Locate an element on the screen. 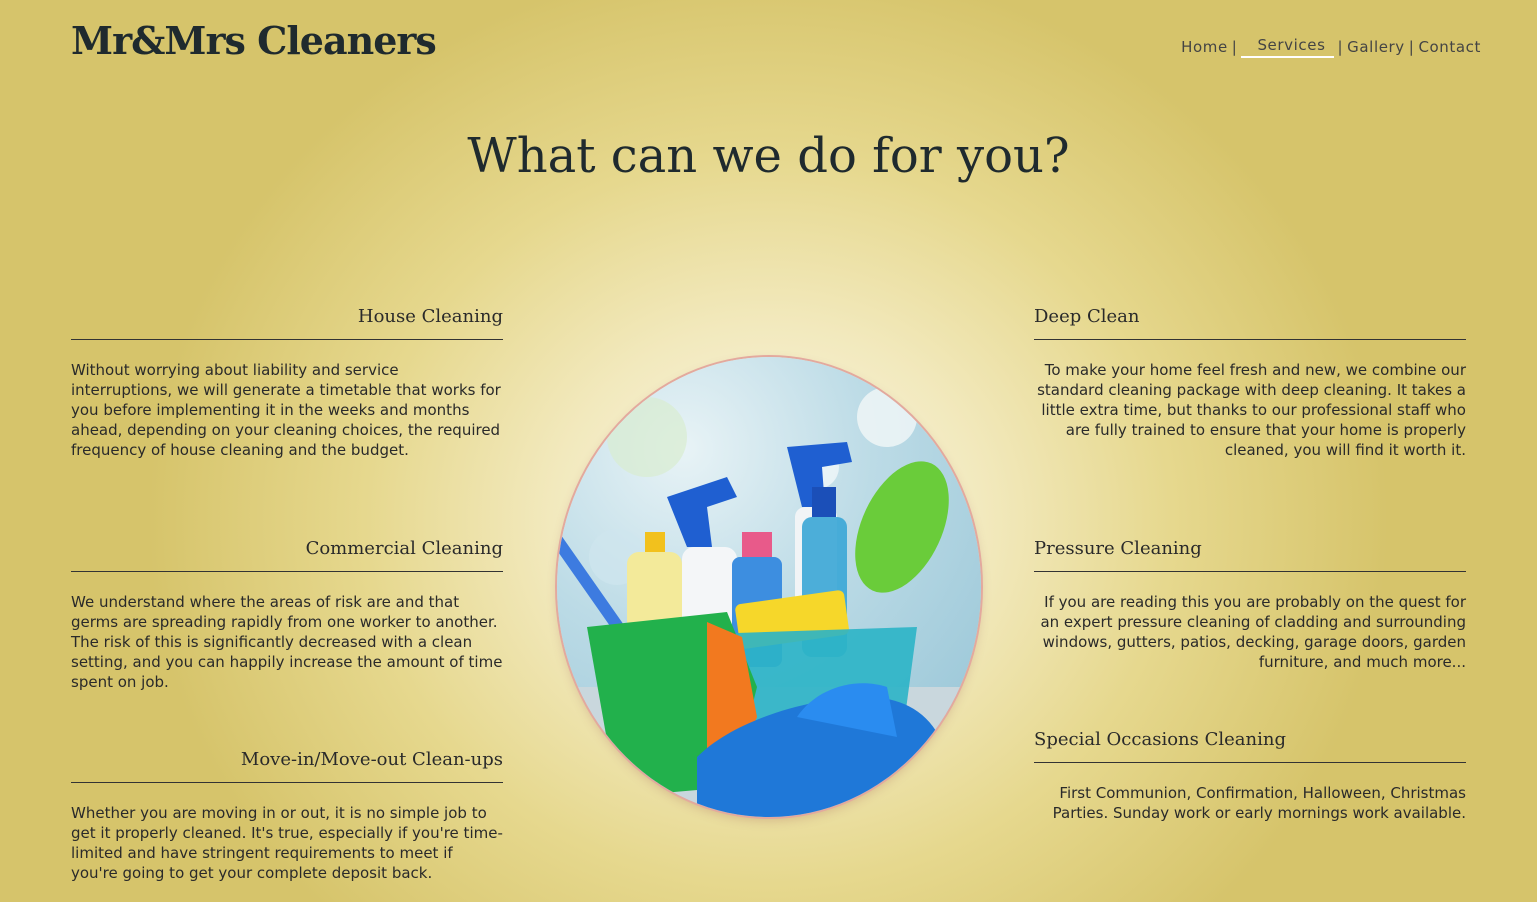 The image size is (1537, 902). service-title: Commercial Cleaning is located at coordinates (287, 555).